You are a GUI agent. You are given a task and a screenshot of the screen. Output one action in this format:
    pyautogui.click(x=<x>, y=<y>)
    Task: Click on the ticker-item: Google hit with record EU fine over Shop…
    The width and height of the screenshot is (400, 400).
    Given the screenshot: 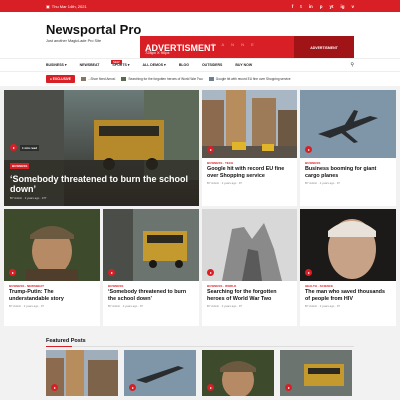 What is the action you would take?
    pyautogui.click(x=249, y=79)
    